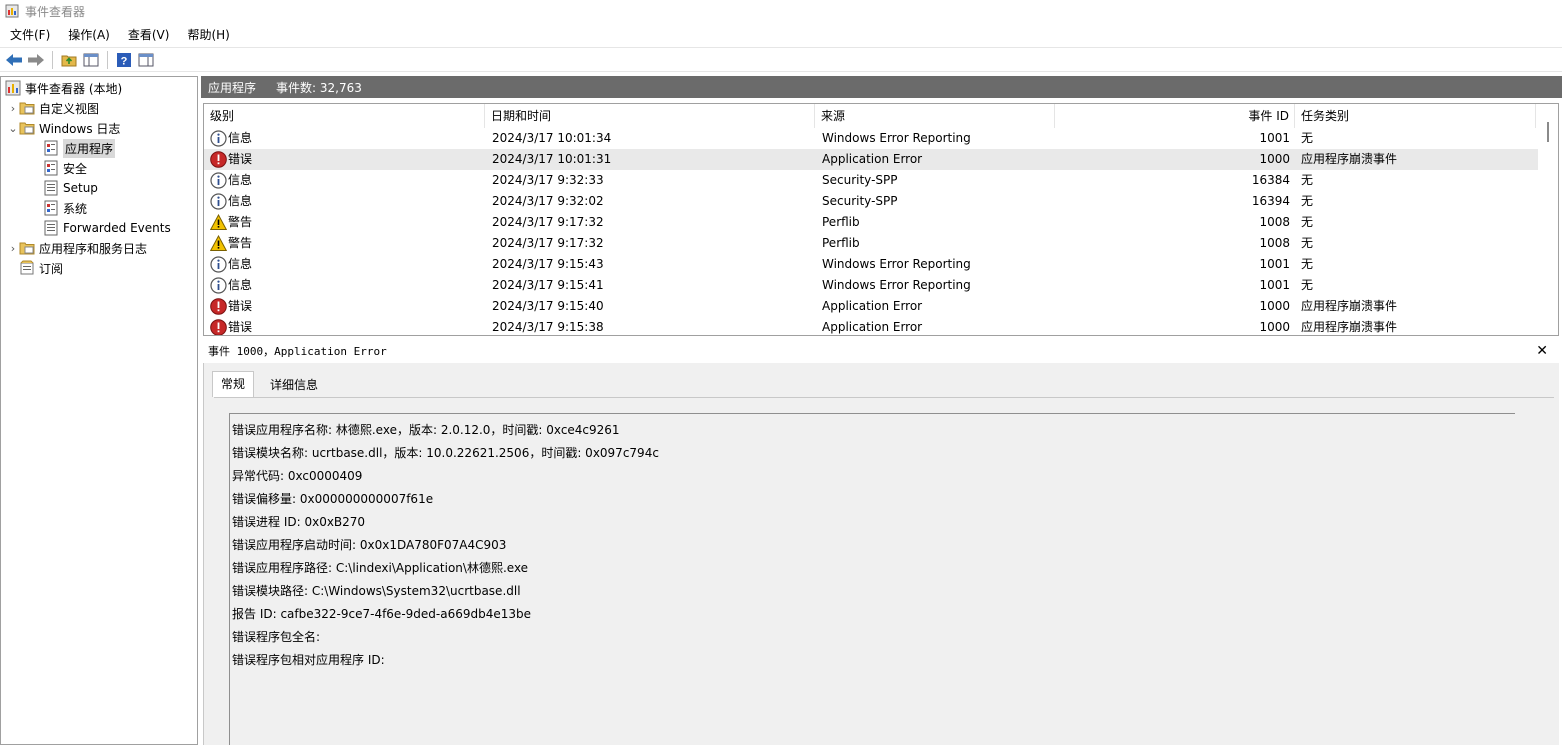 The image size is (1562, 745). Describe the element at coordinates (294, 386) in the screenshot. I see `tab-details: 详细信息` at that location.